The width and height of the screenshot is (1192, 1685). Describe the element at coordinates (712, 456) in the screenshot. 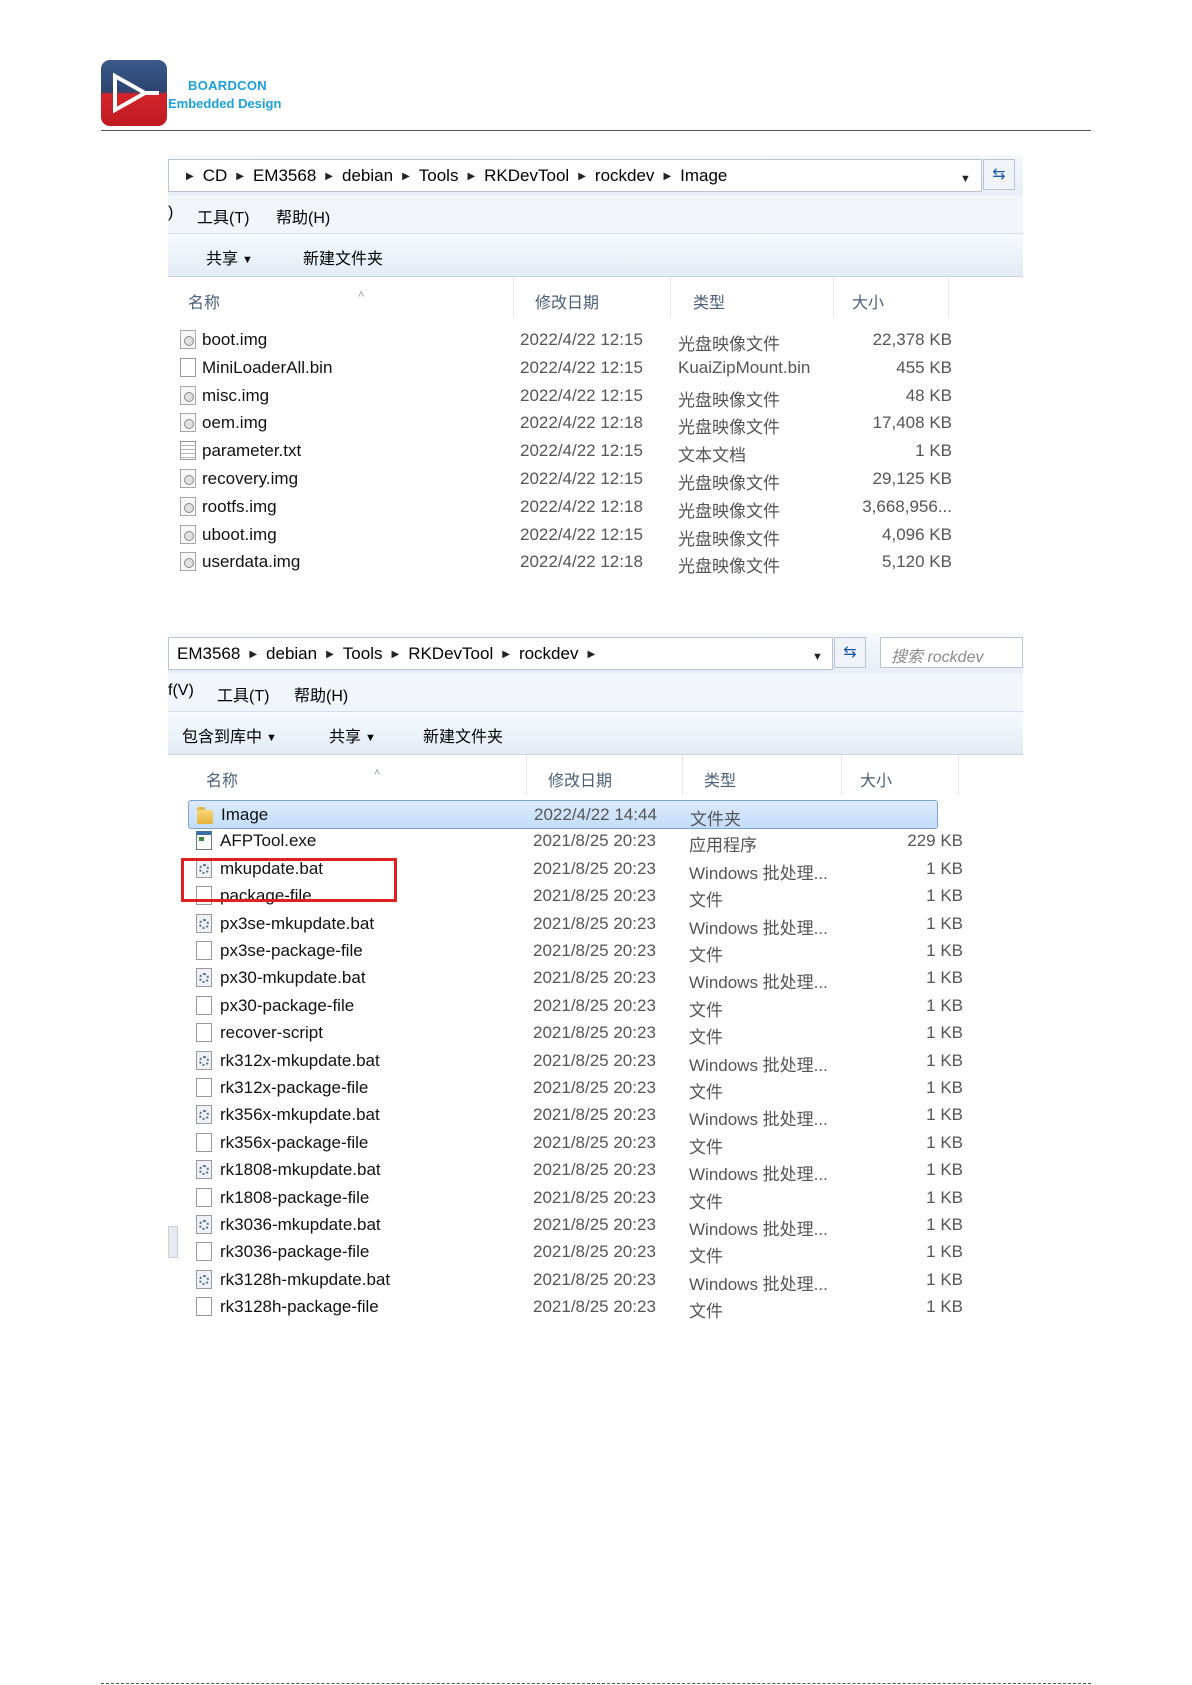

I see `file-type: 文本文档` at that location.